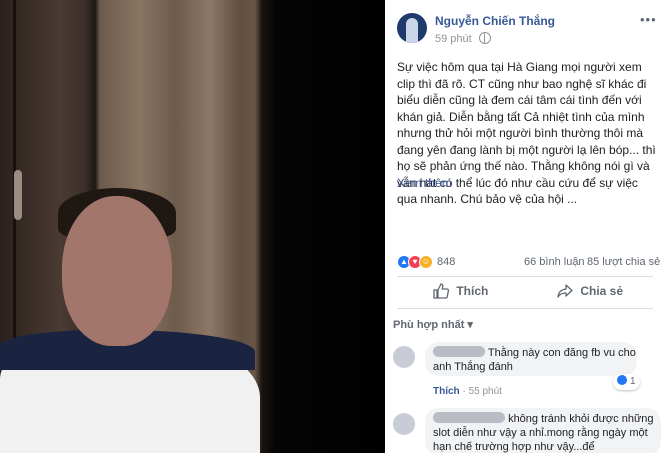 Image resolution: width=665 pixels, height=453 pixels. Describe the element at coordinates (18, 195) in the screenshot. I see `door-handle` at that location.